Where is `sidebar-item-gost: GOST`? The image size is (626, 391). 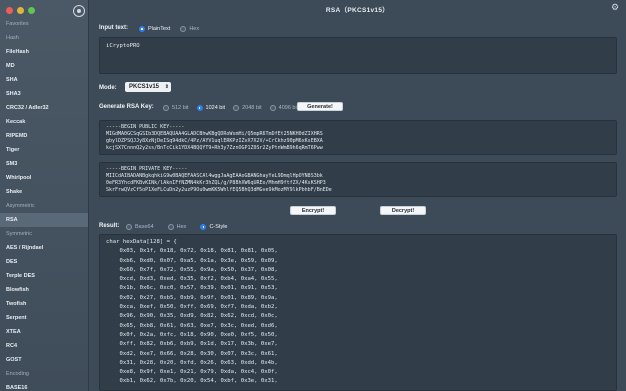 sidebar-item-gost: GOST is located at coordinates (44, 360).